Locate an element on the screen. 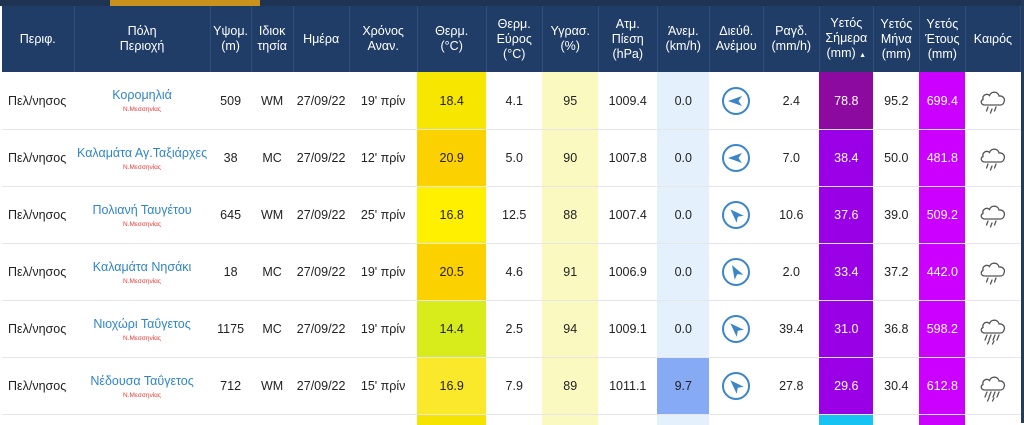 The image size is (1024, 425). cell-city: Νιοχώρι Ταΰγετος Ν.Μεσσηνίας is located at coordinates (142, 329).